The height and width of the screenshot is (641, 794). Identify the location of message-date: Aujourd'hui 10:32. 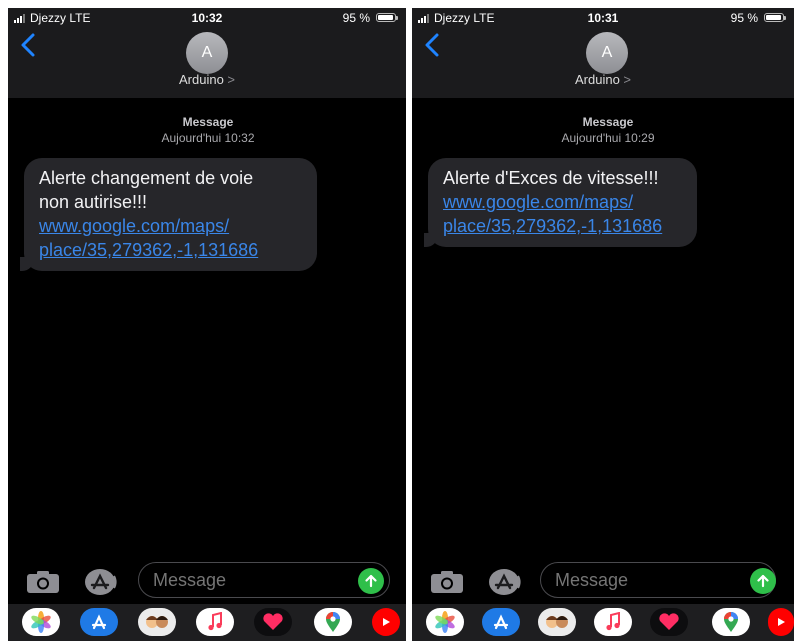
(208, 138).